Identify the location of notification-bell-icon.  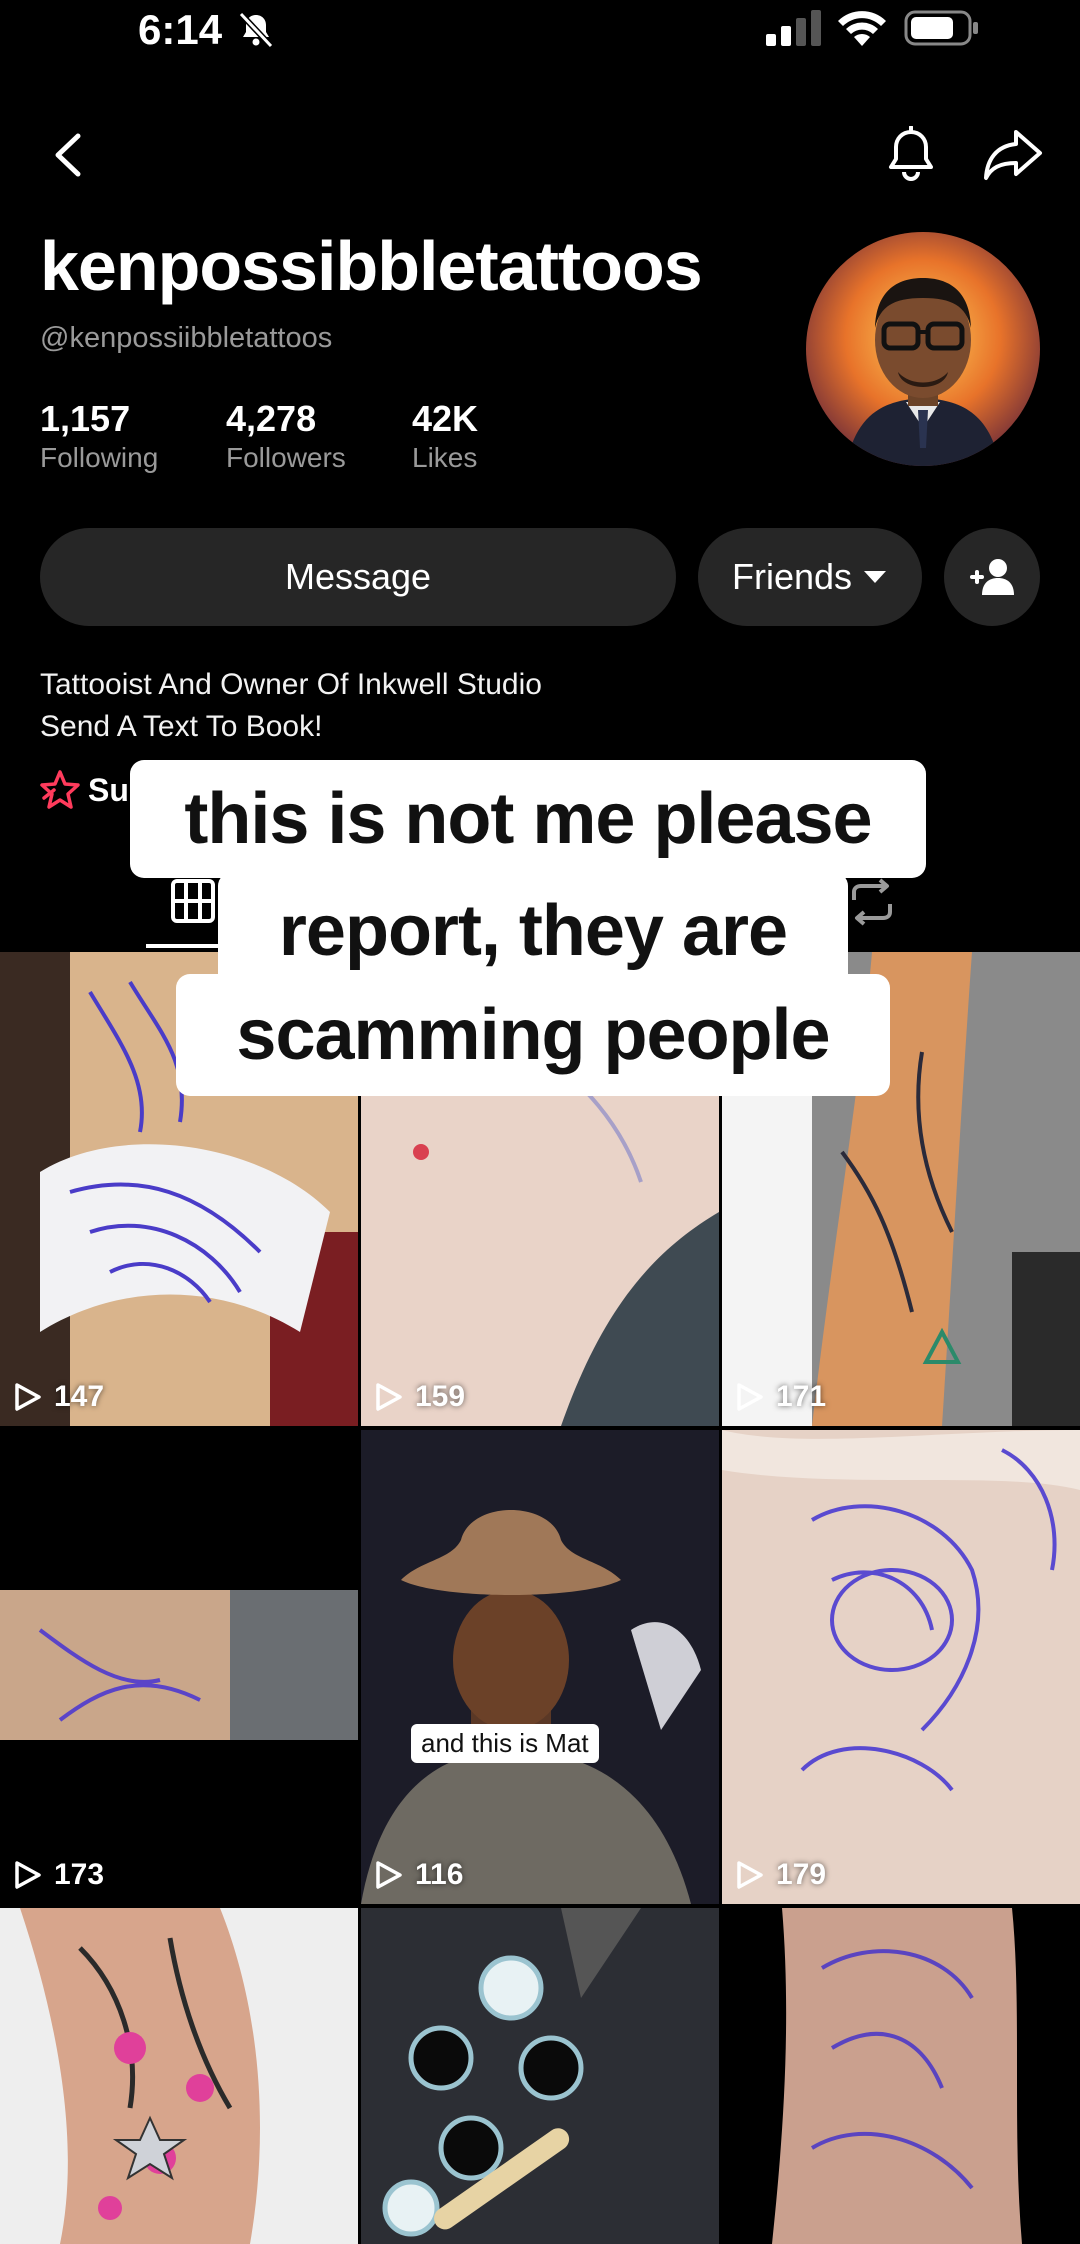
(911, 155).